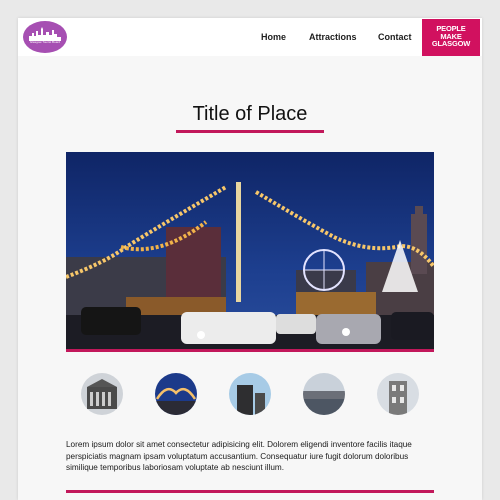 Image resolution: width=500 pixels, height=500 pixels. Describe the element at coordinates (333, 37) in the screenshot. I see `nav-attractions-link: Attractions` at that location.